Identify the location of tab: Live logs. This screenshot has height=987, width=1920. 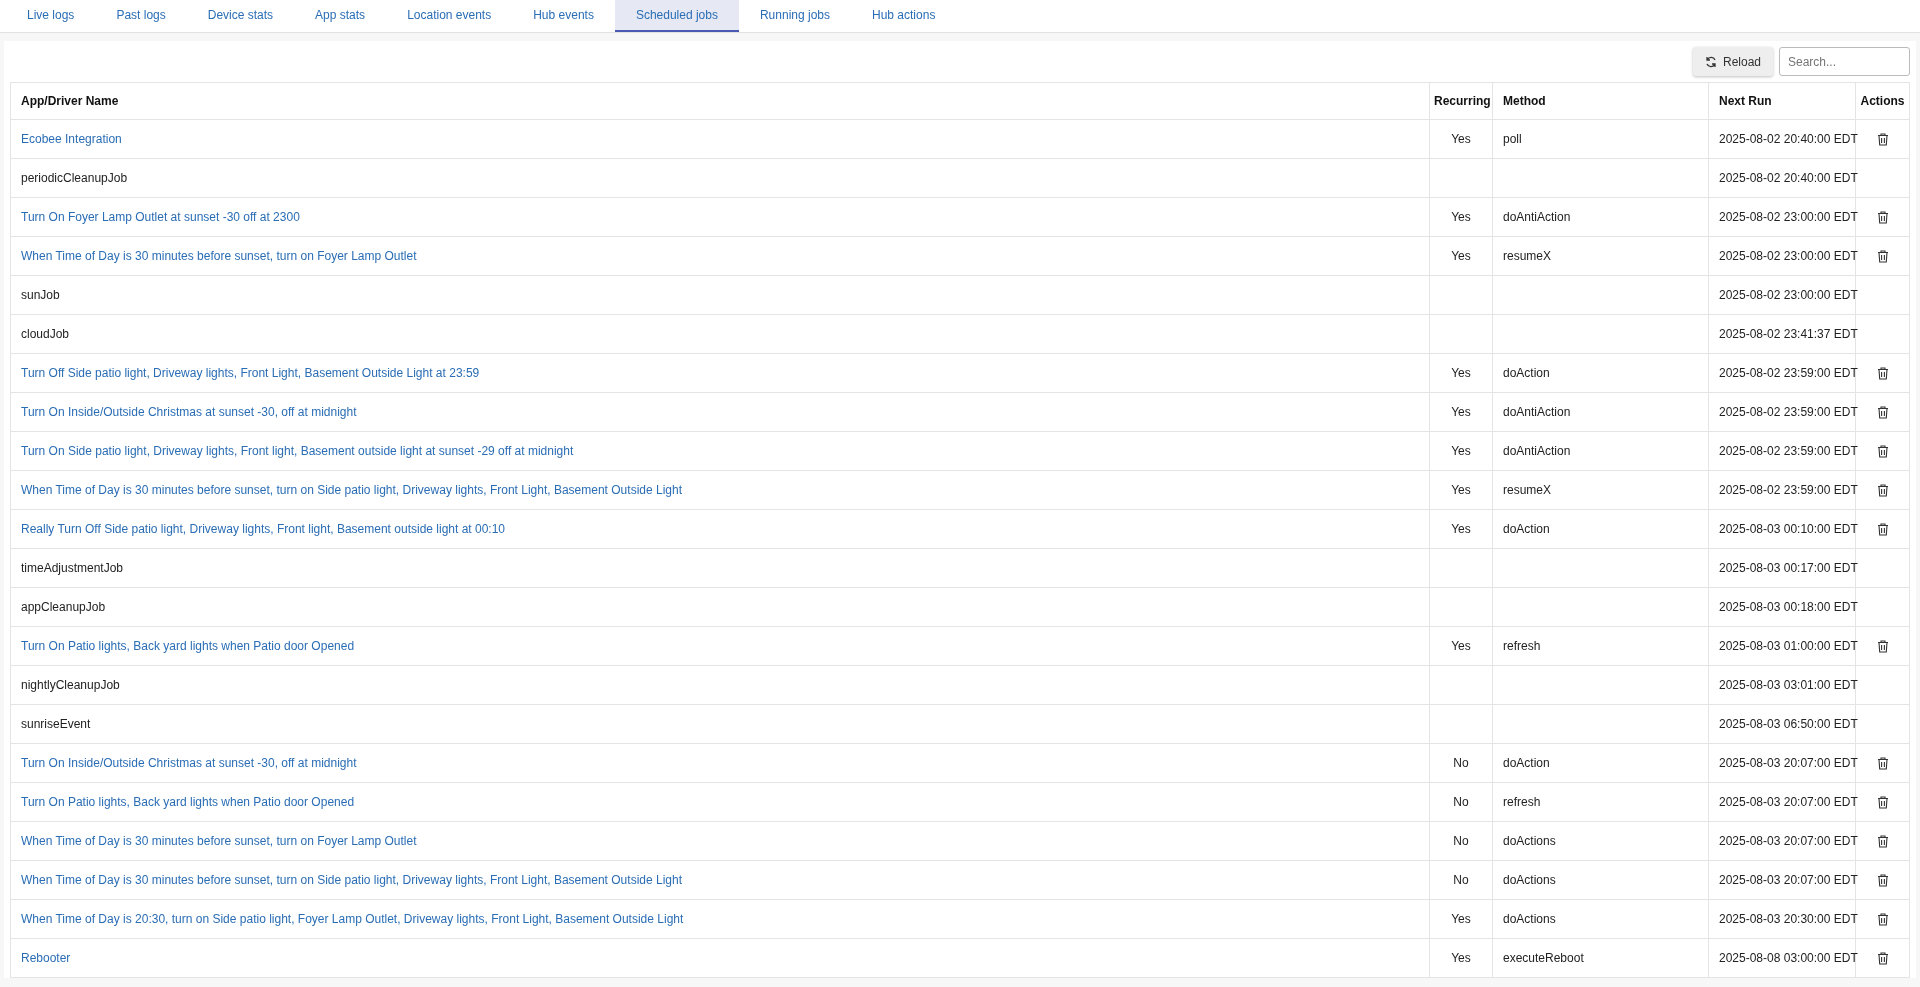
(51, 16).